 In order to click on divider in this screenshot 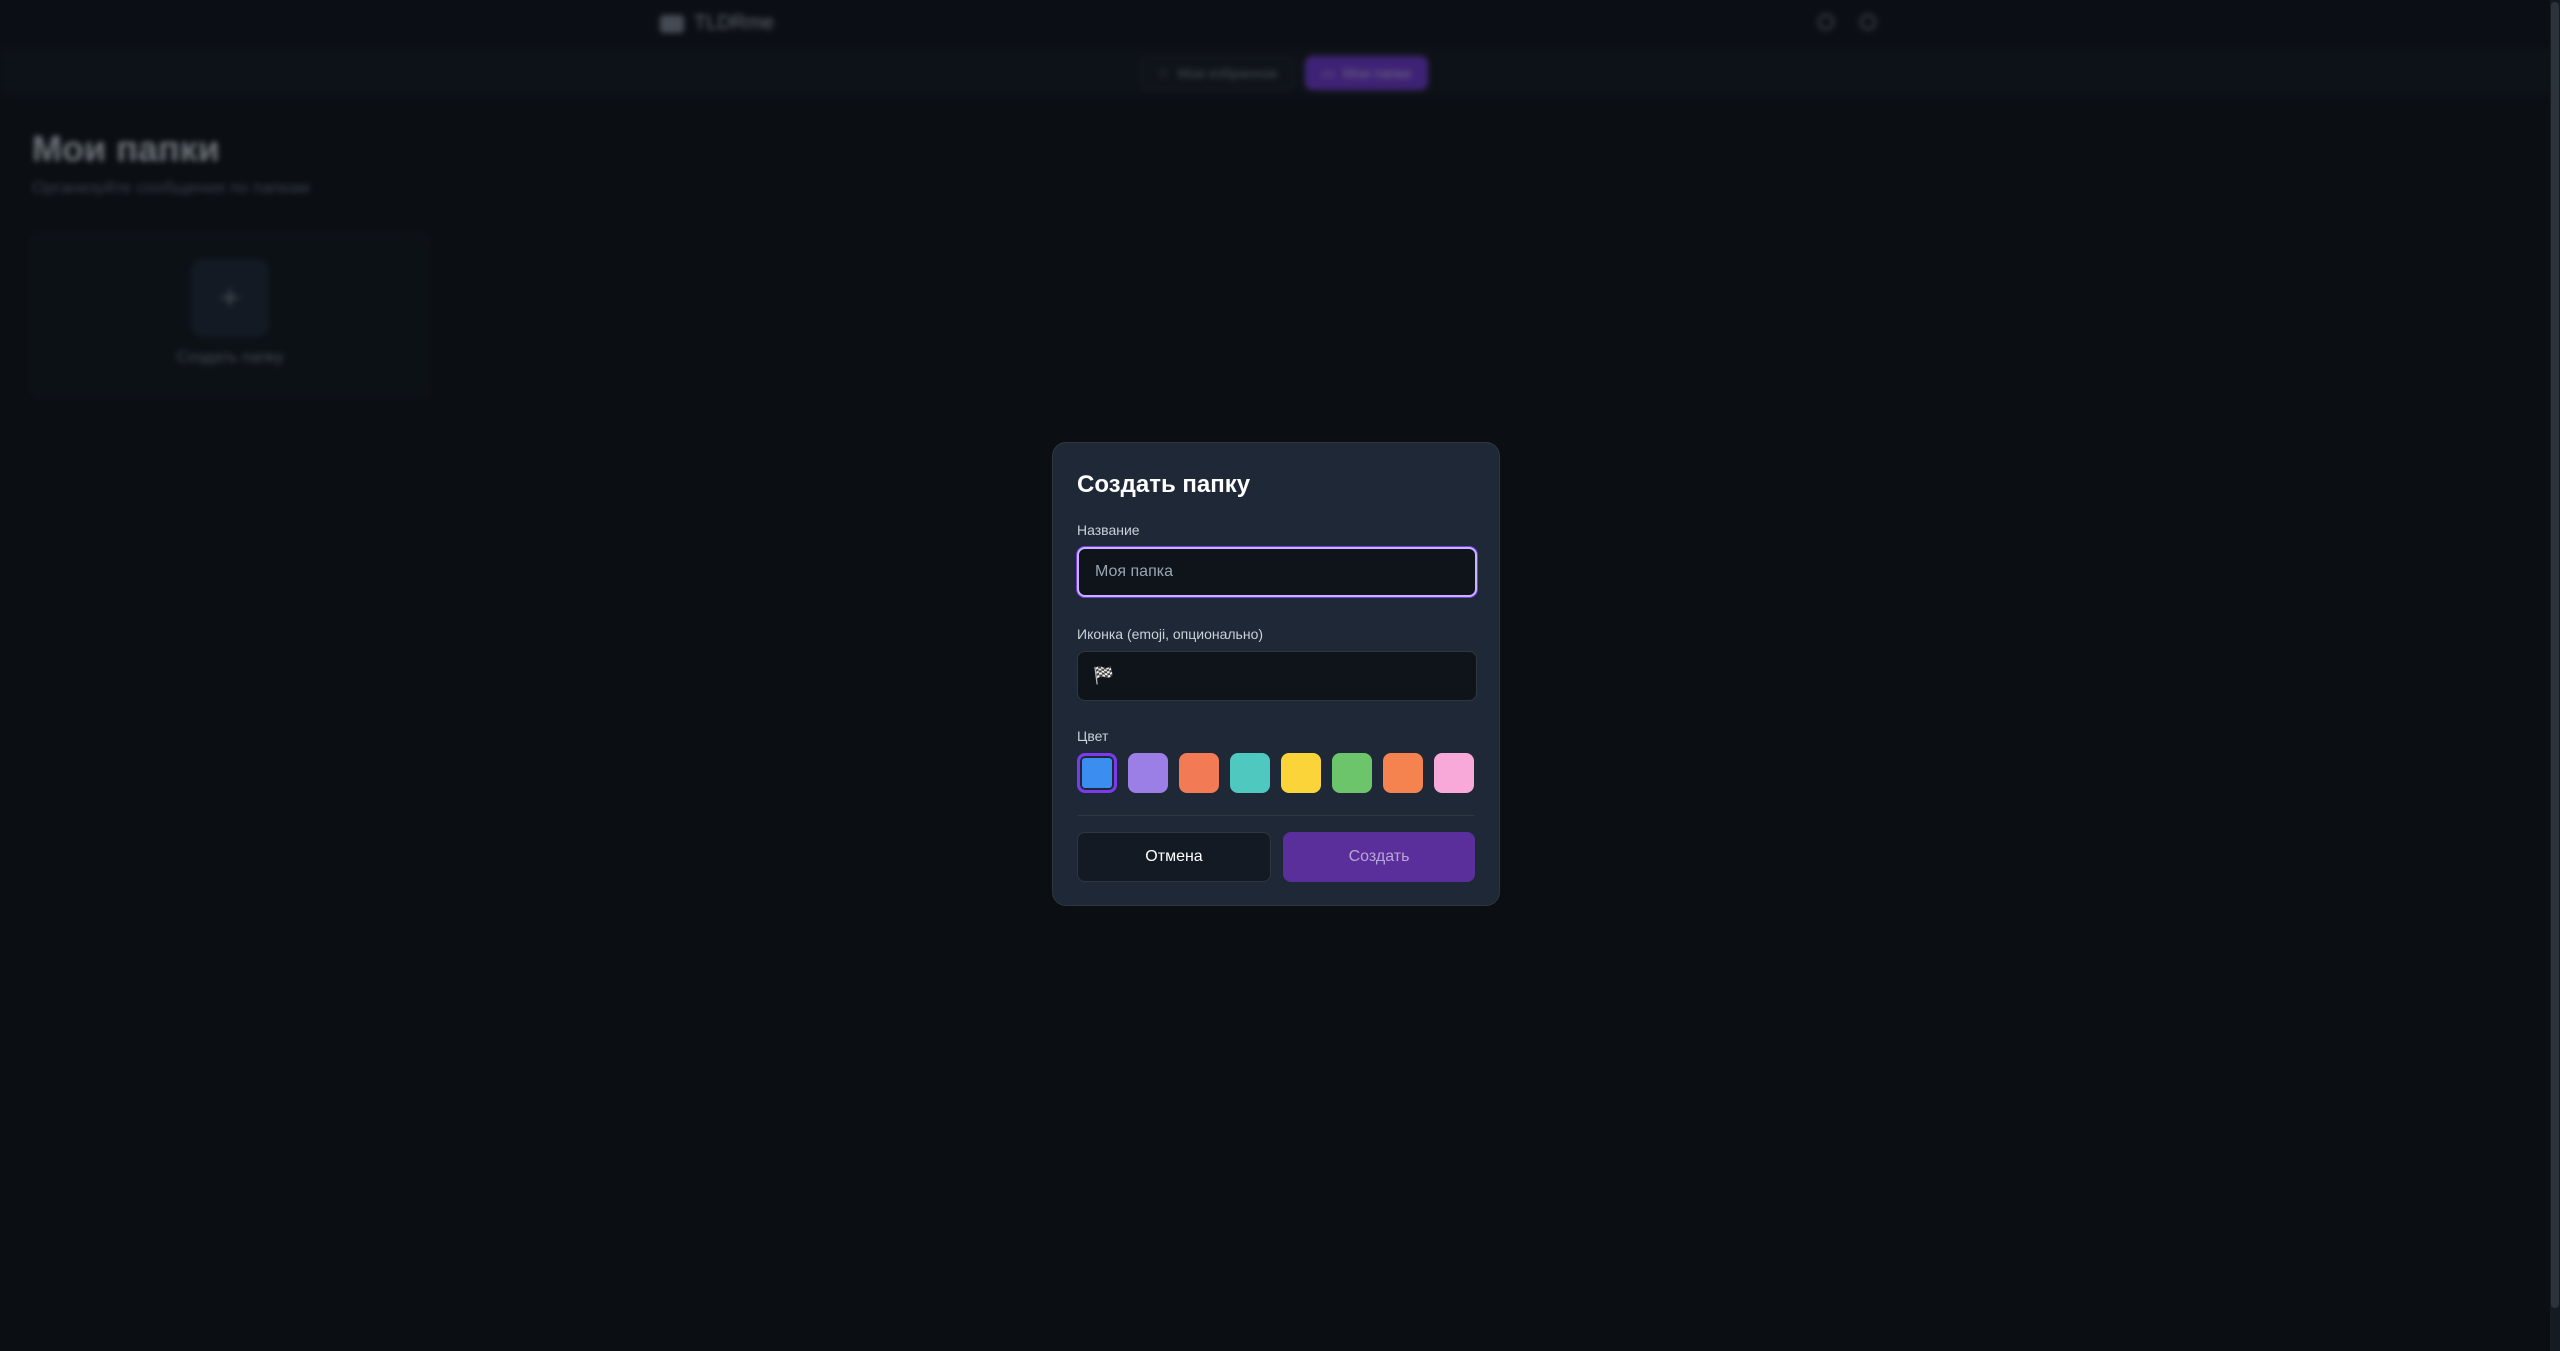, I will do `click(1276, 815)`.